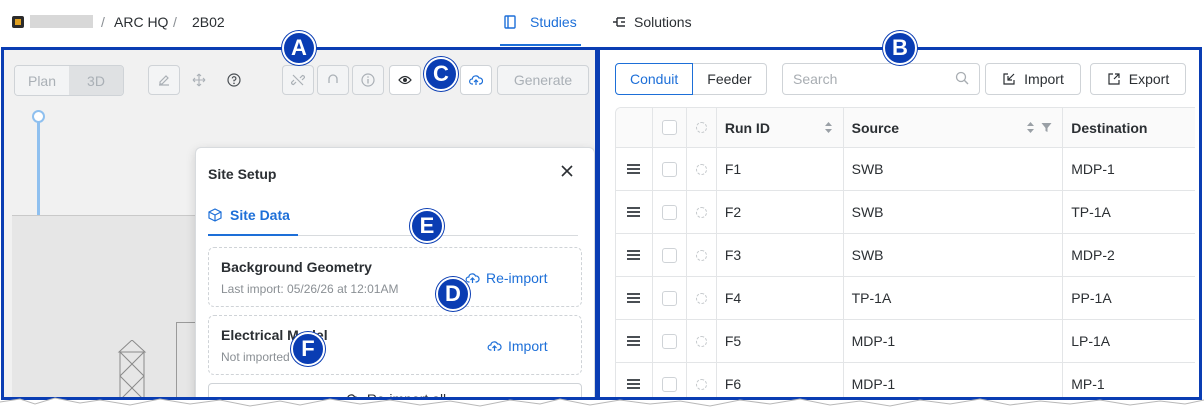 This screenshot has width=1204, height=420. Describe the element at coordinates (1033, 79) in the screenshot. I see `import-button: Import` at that location.